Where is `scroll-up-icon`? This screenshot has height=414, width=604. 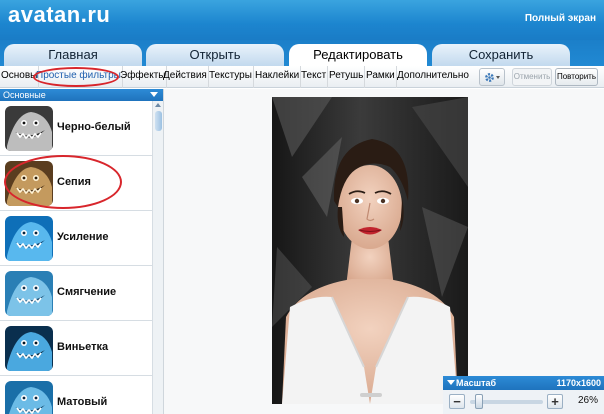 scroll-up-icon is located at coordinates (158, 105).